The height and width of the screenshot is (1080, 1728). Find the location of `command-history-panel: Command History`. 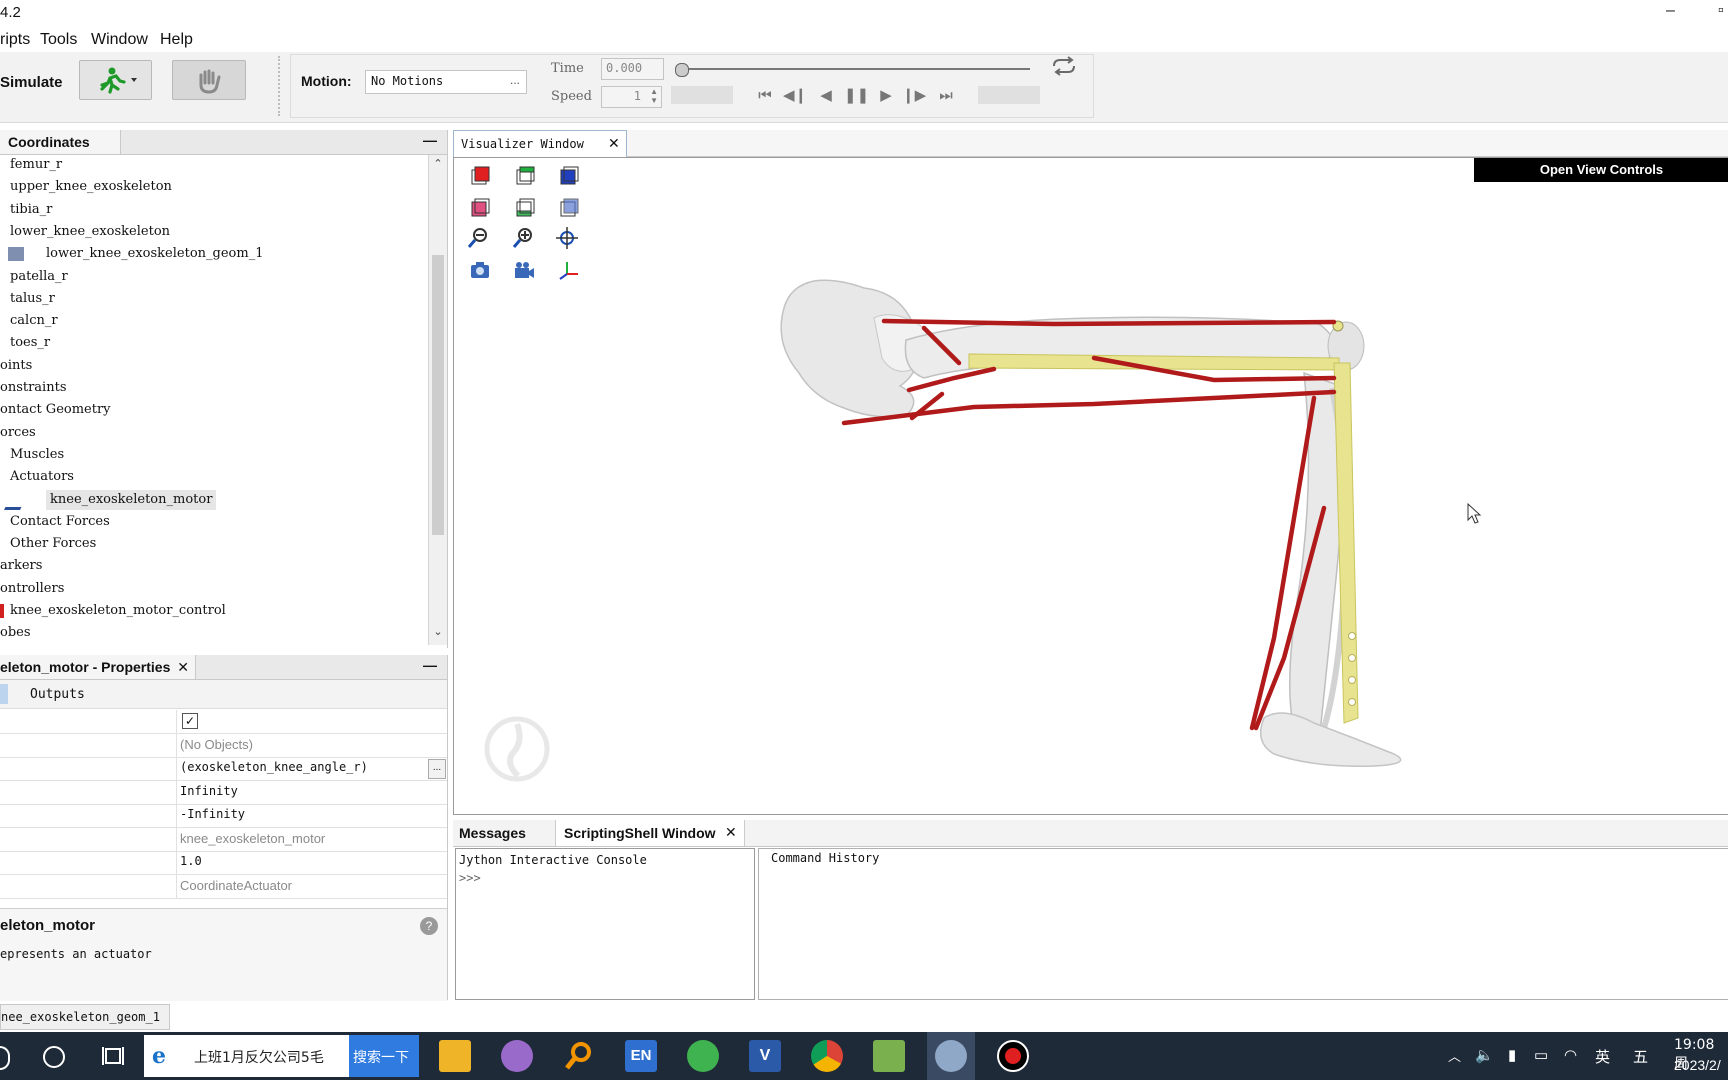

command-history-panel: Command History is located at coordinates (1243, 924).